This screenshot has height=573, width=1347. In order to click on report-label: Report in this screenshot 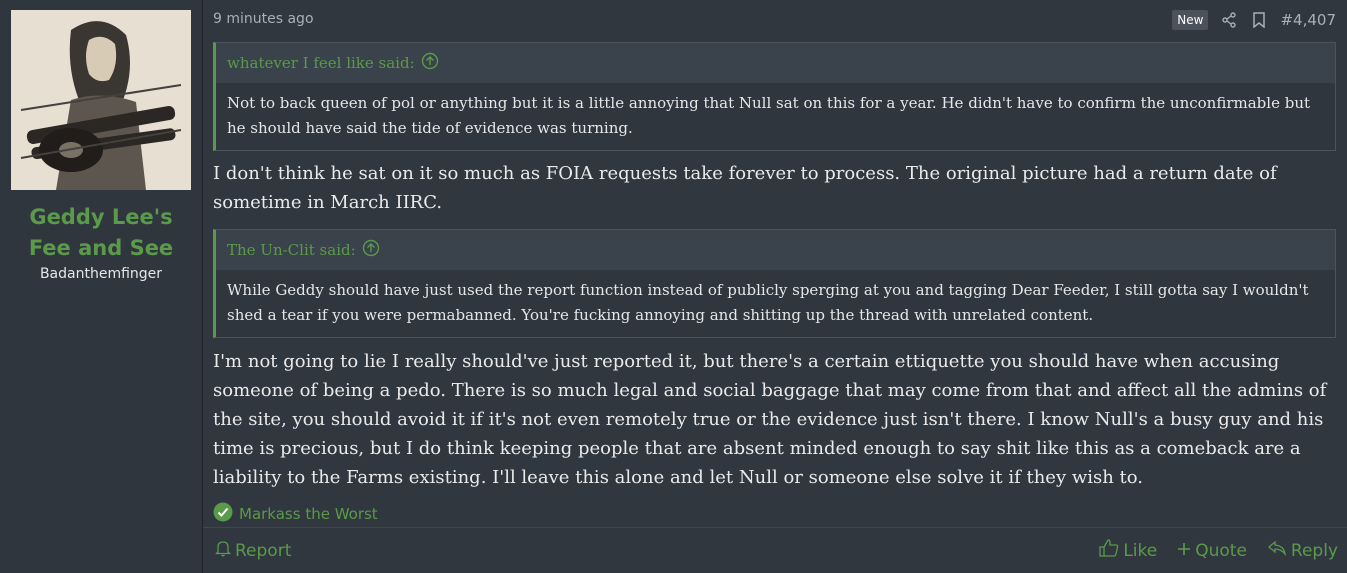, I will do `click(263, 550)`.